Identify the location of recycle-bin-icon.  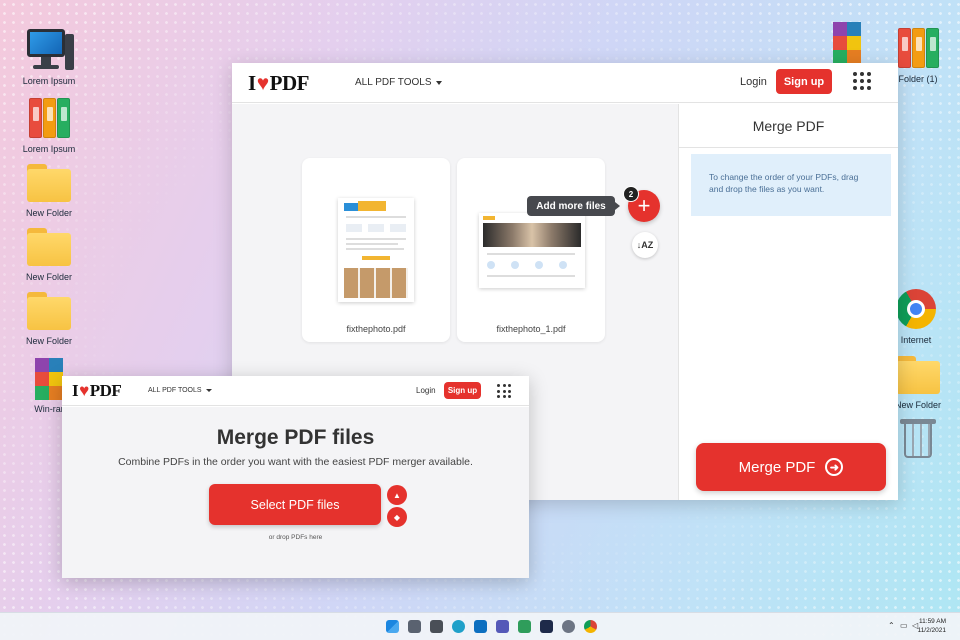
(918, 438).